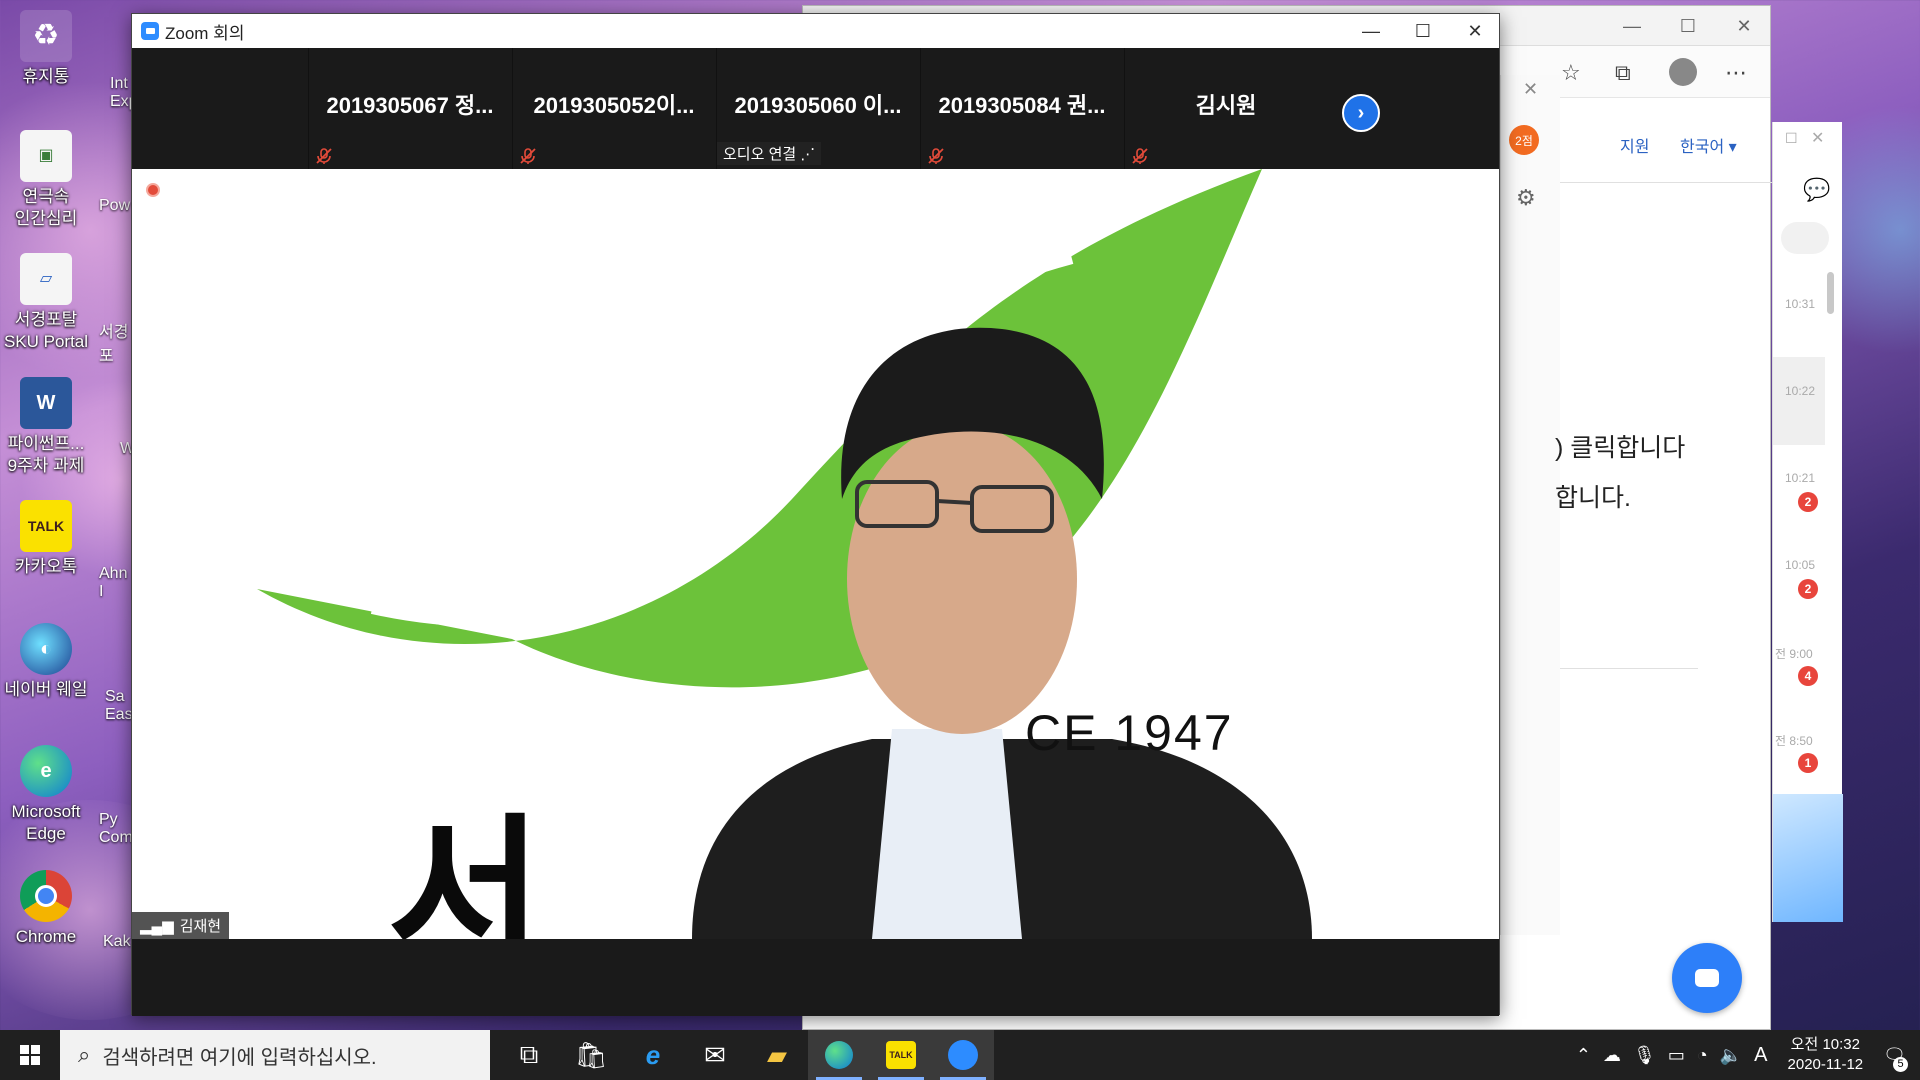 This screenshot has height=1080, width=1920. I want to click on new-chat-icon: 💬, so click(1816, 190).